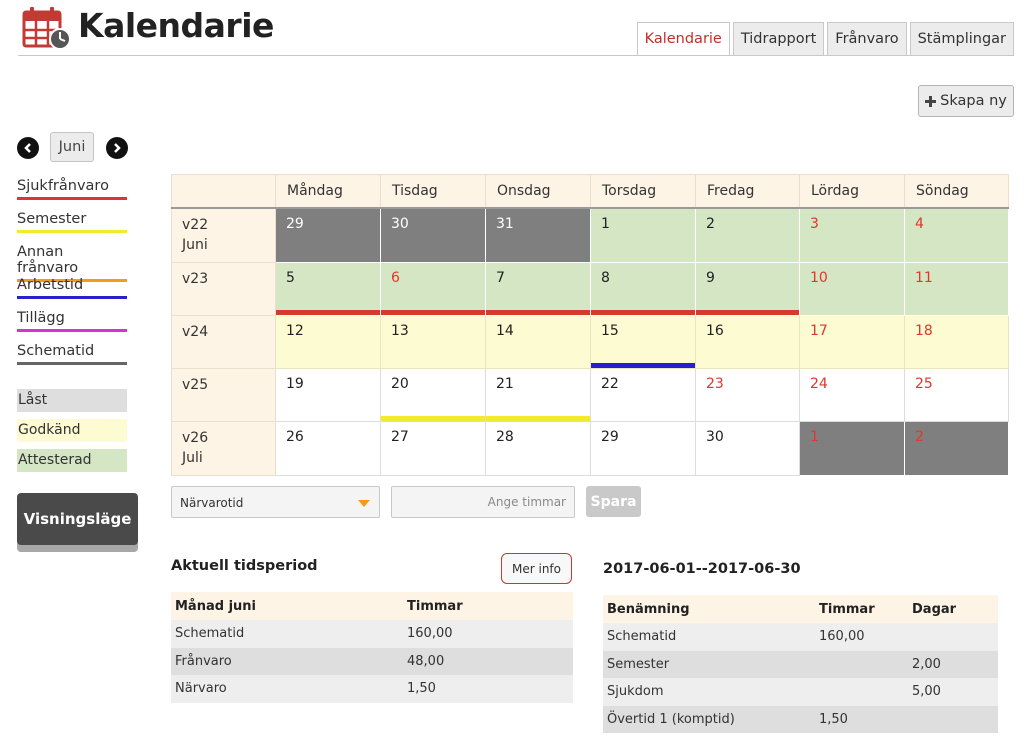  I want to click on header-divider, so click(516, 55).